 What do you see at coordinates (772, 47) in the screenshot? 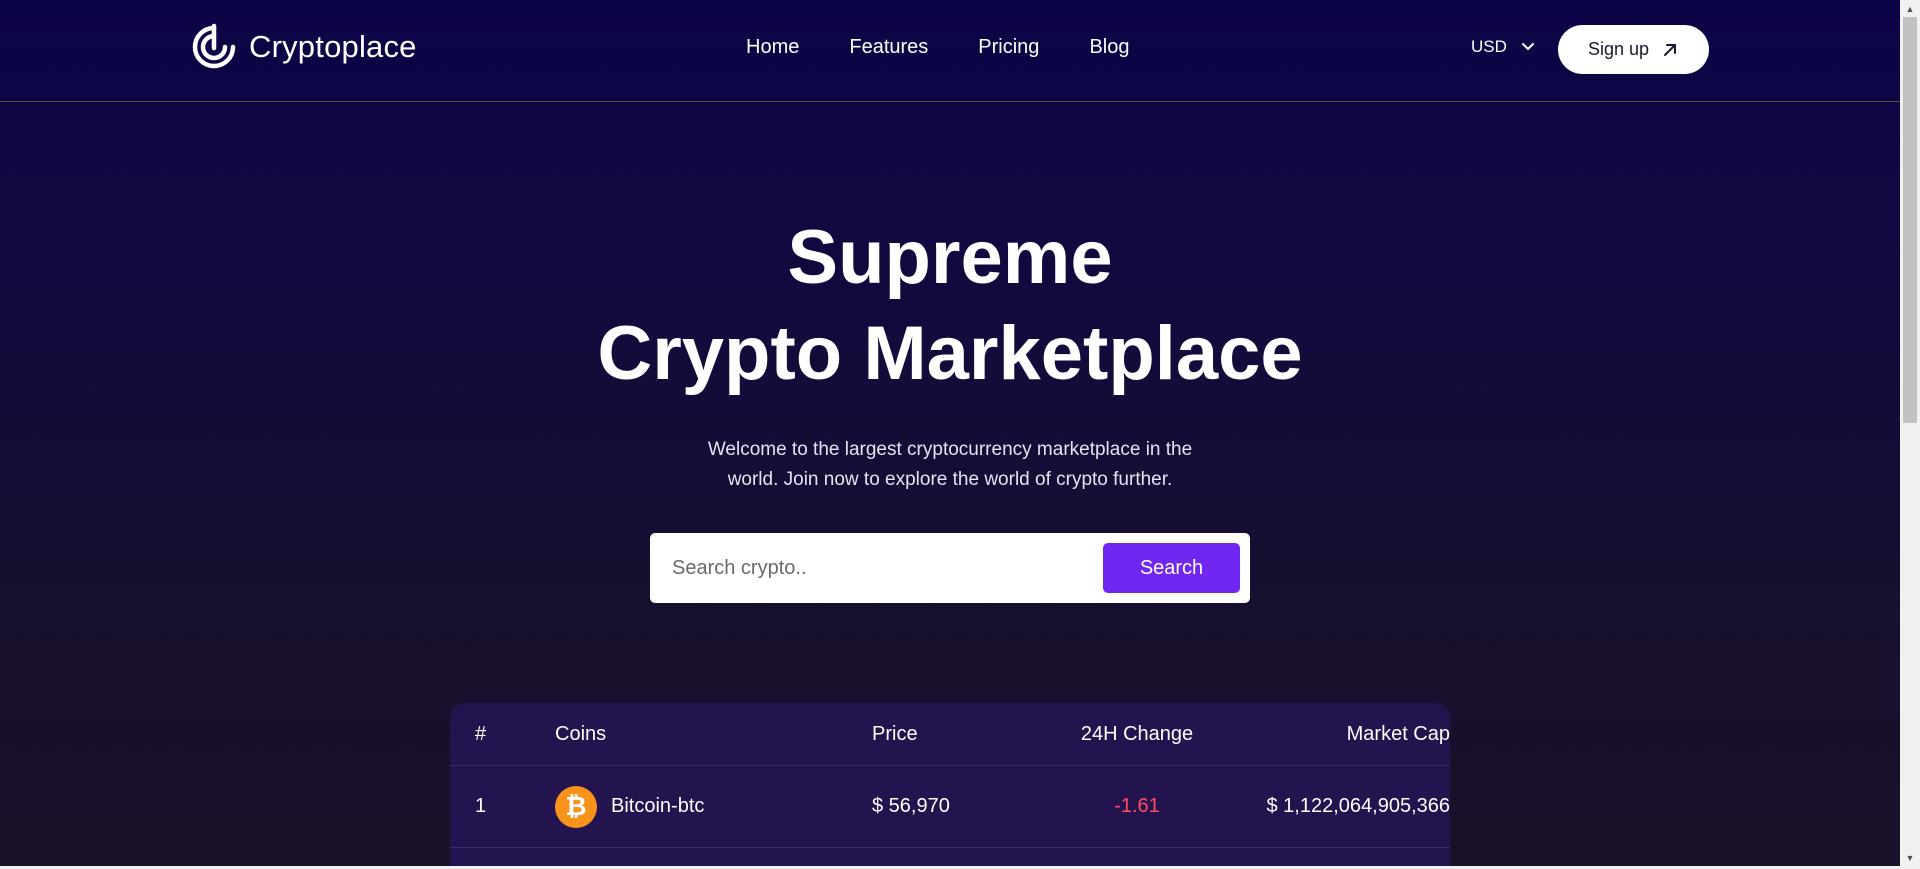
I see `nav-link-home: Home` at bounding box center [772, 47].